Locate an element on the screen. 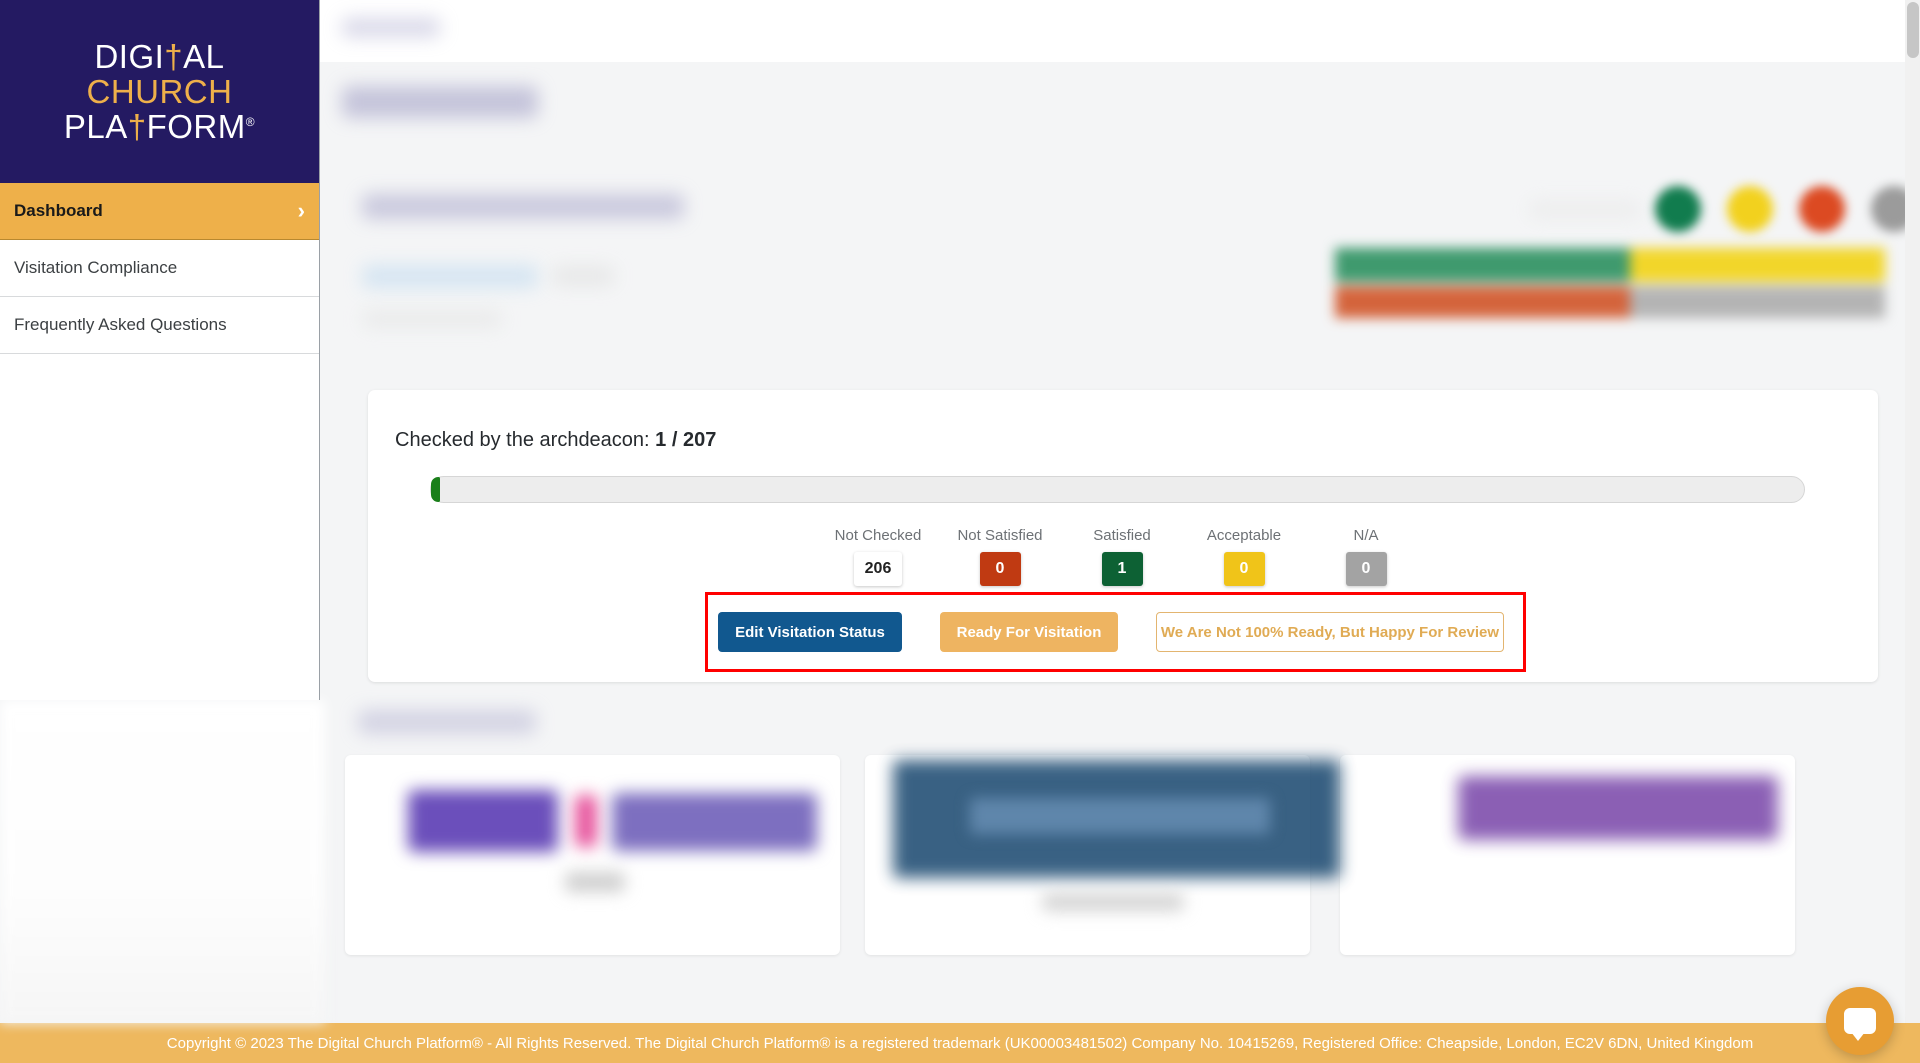 This screenshot has width=1920, height=1063. registered-mark: ® is located at coordinates (250, 121).